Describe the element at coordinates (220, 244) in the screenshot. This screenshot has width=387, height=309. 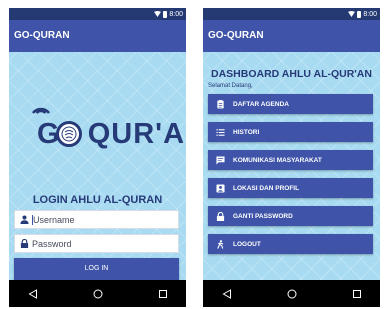
I see `walk-icon` at that location.